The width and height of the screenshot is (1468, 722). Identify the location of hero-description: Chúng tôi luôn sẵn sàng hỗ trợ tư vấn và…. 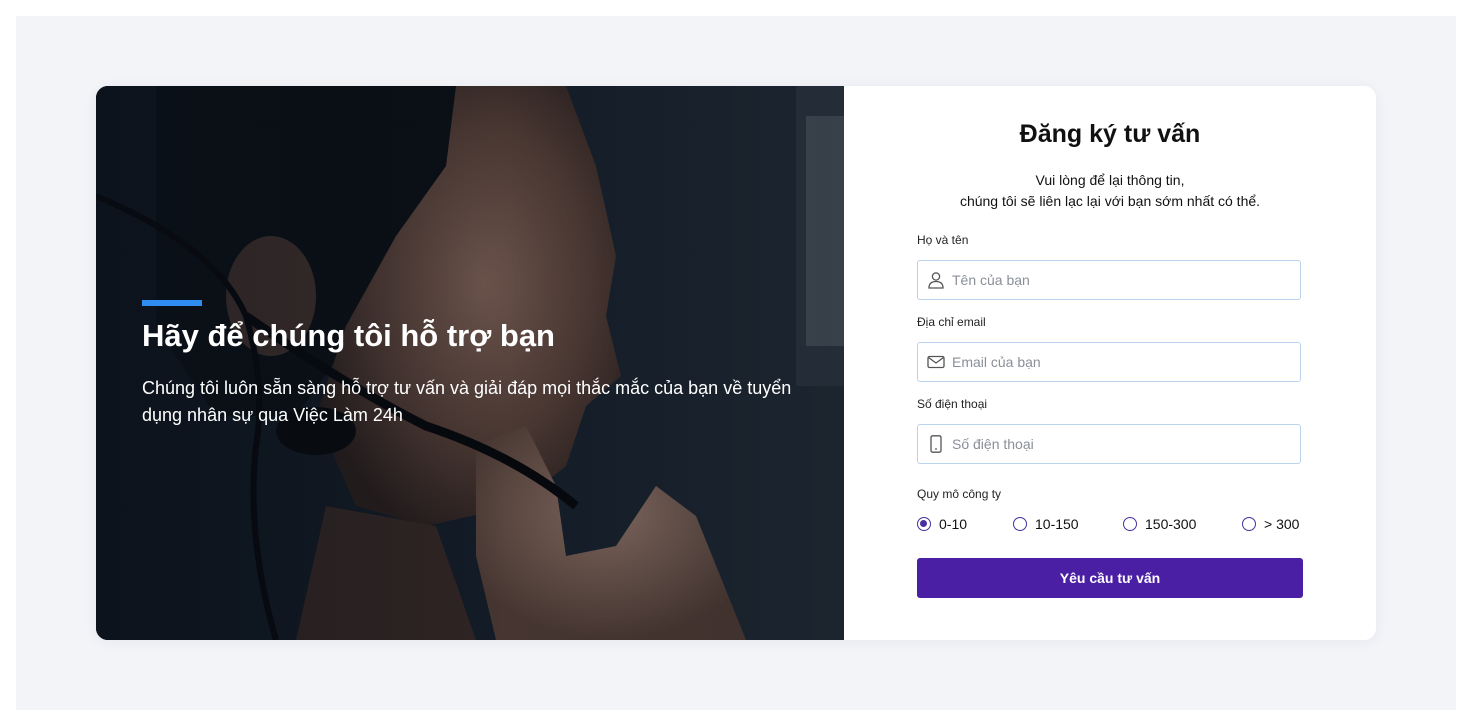
(467, 401).